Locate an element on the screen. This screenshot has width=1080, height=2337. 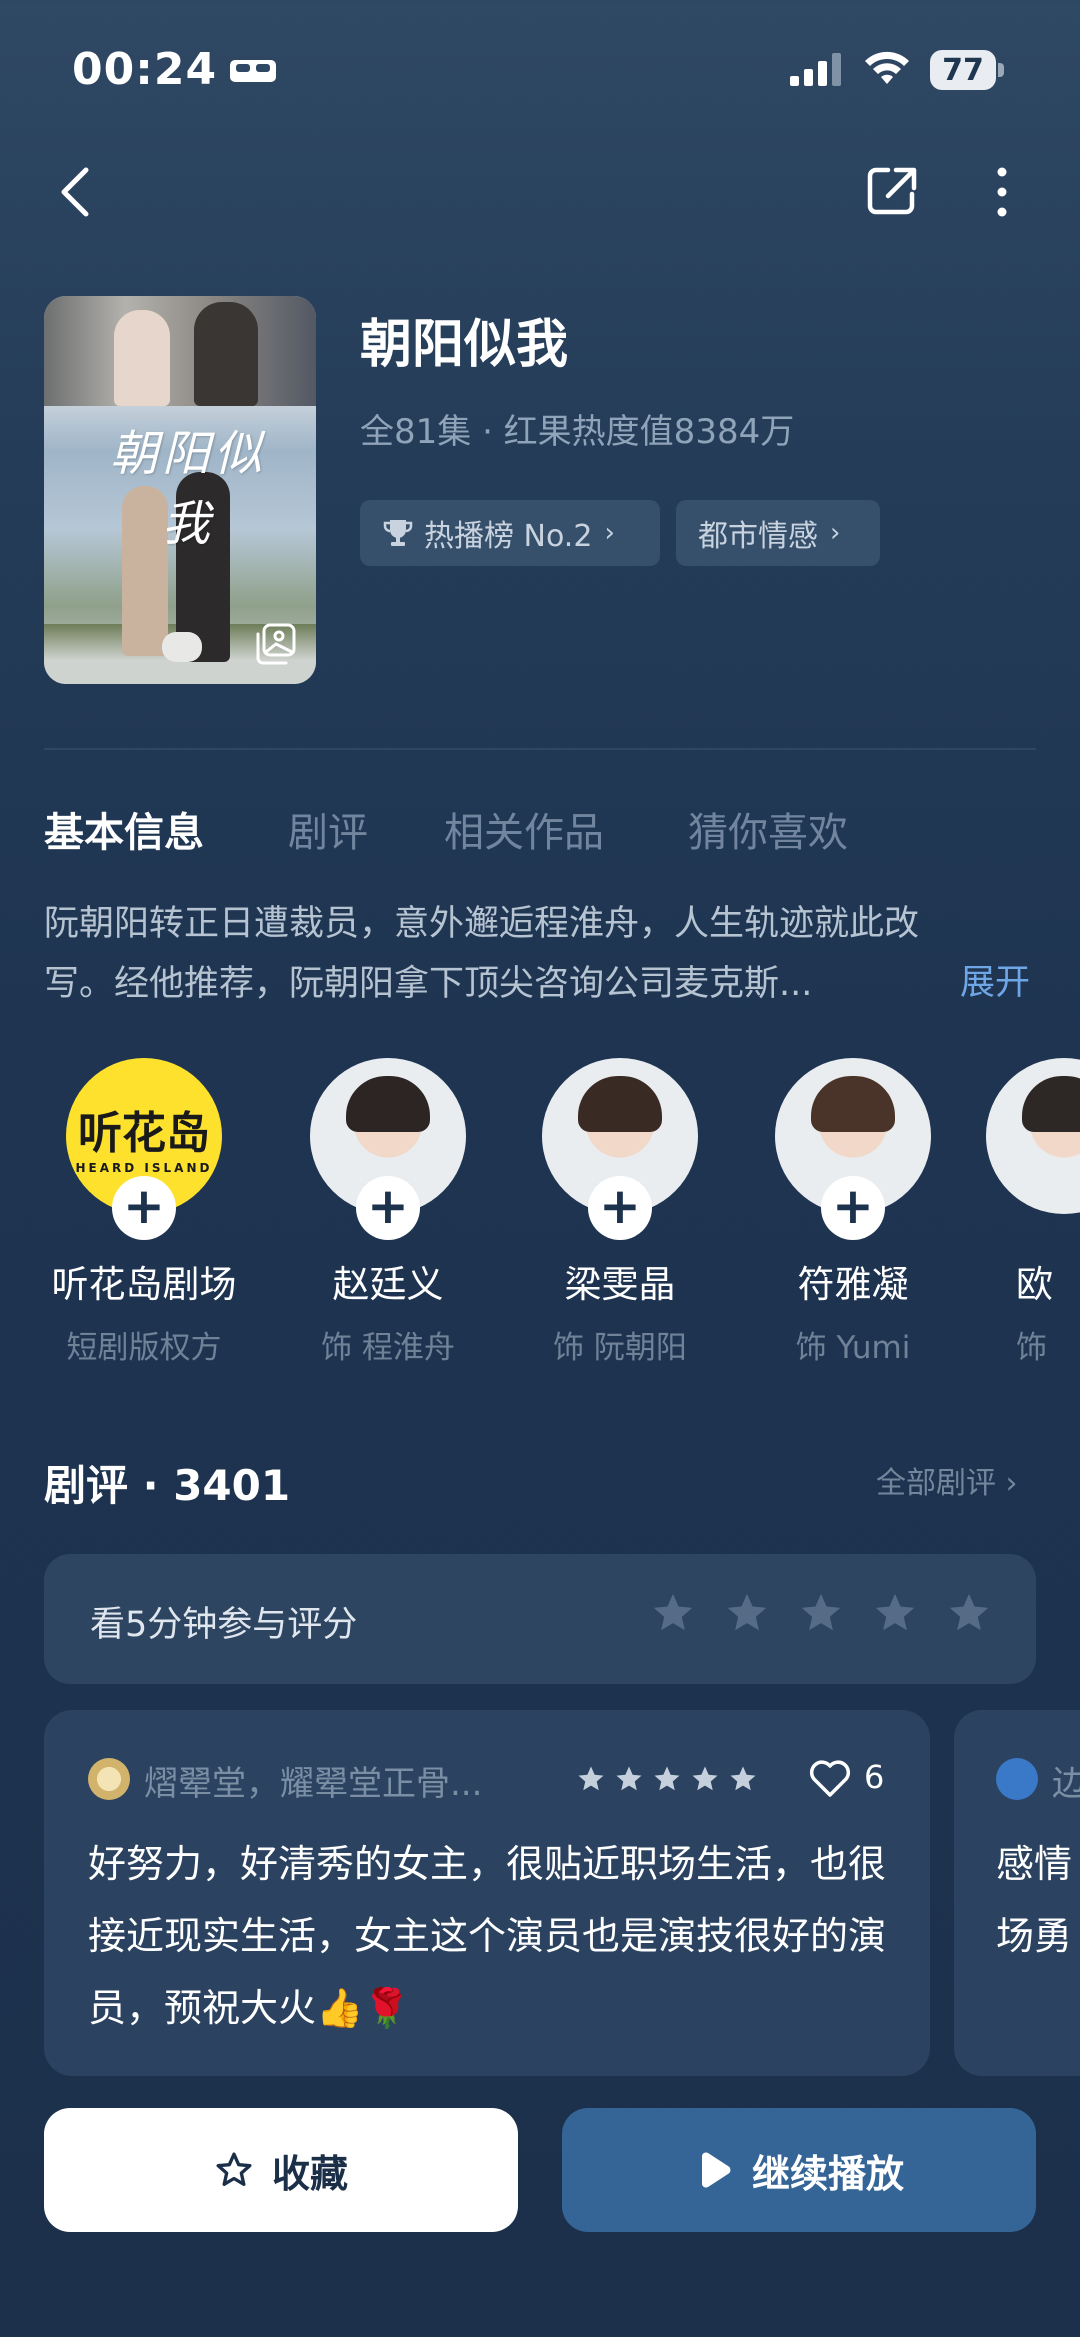
review-username: 边 is located at coordinates (1066, 1780).